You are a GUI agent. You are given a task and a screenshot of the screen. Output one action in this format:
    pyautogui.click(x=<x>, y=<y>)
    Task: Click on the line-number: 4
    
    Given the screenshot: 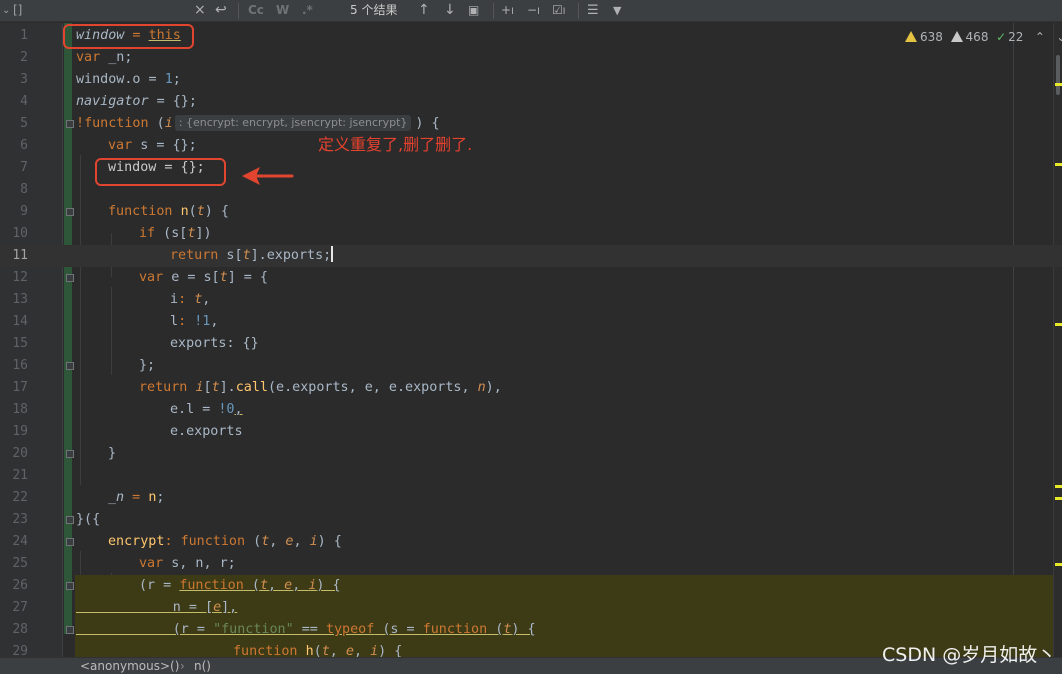 What is the action you would take?
    pyautogui.click(x=14, y=102)
    